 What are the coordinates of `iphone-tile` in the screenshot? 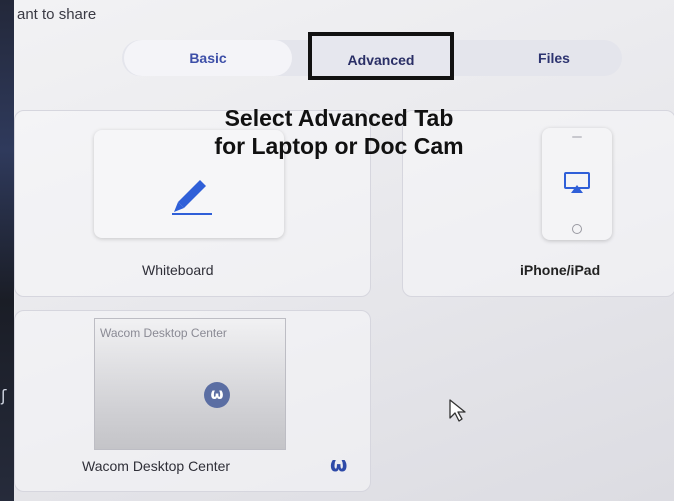 It's located at (577, 184).